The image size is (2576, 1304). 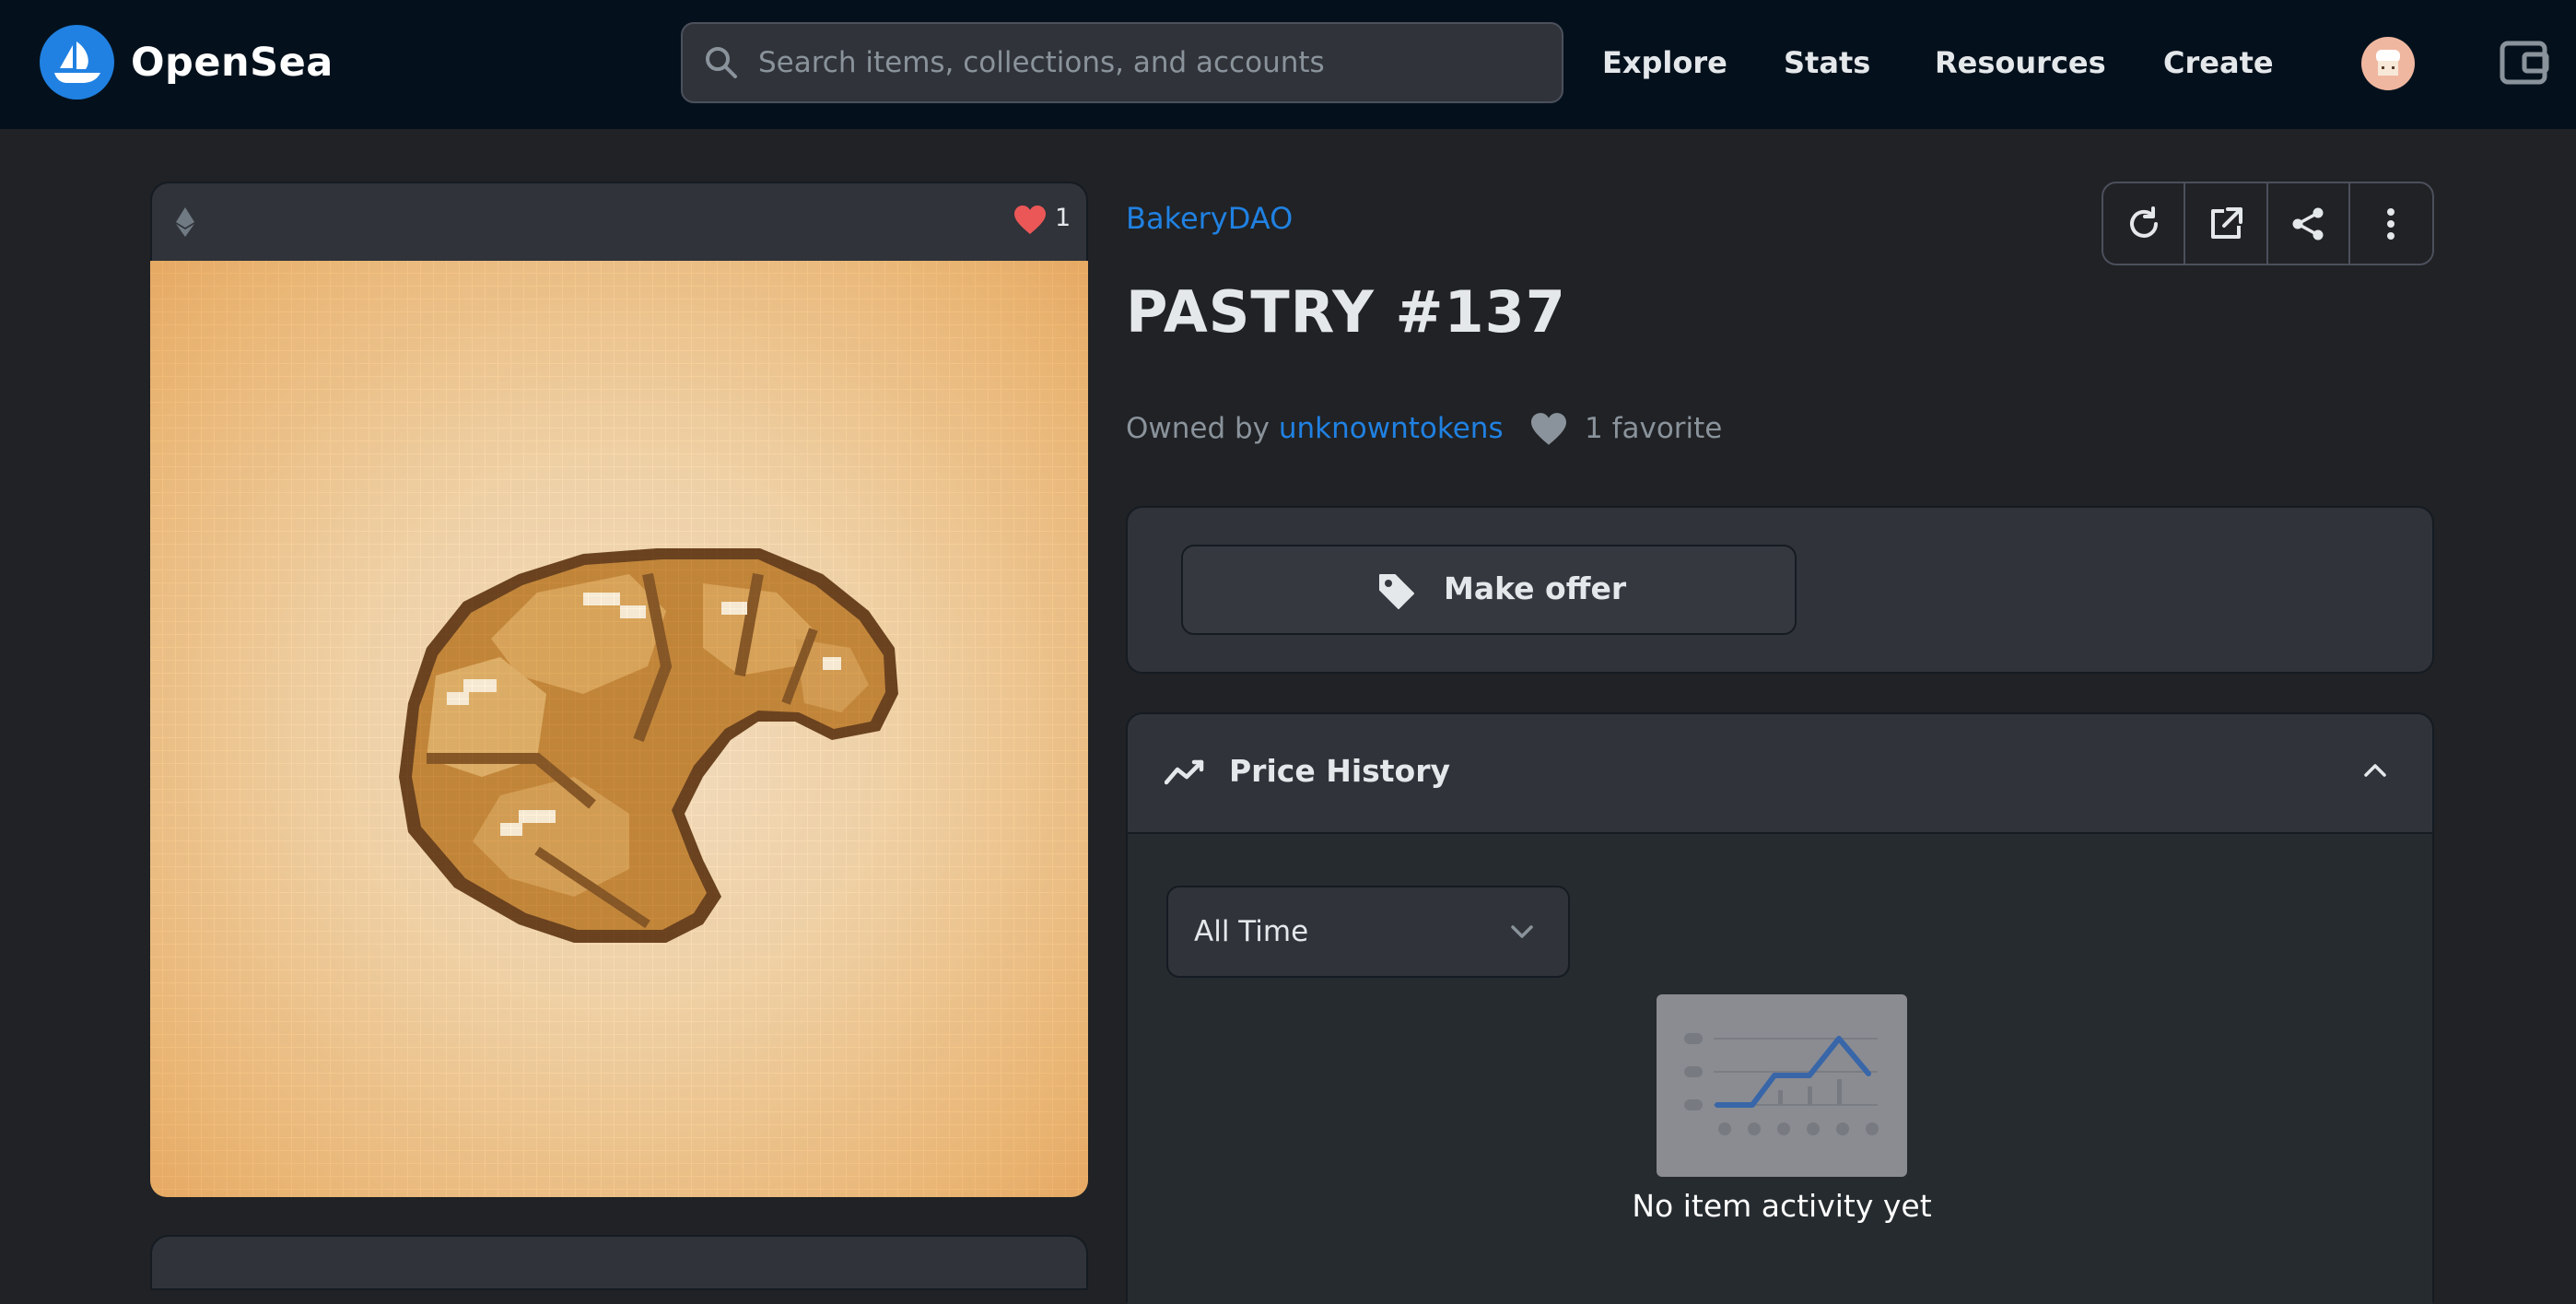 I want to click on price-history-header: Price History, so click(x=1780, y=774).